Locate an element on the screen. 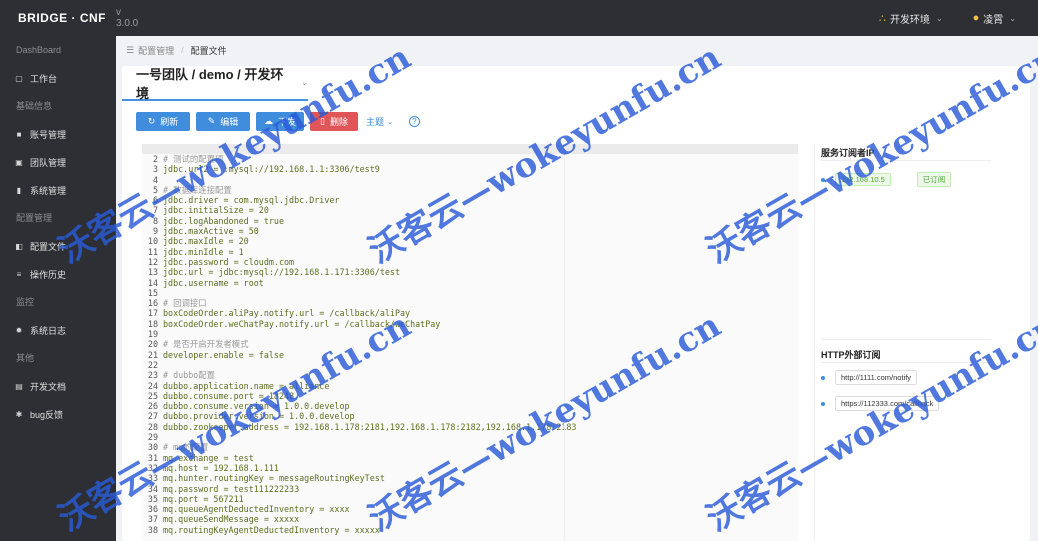 The height and width of the screenshot is (541, 1038). delete-button: ▯ 删除 is located at coordinates (334, 121).